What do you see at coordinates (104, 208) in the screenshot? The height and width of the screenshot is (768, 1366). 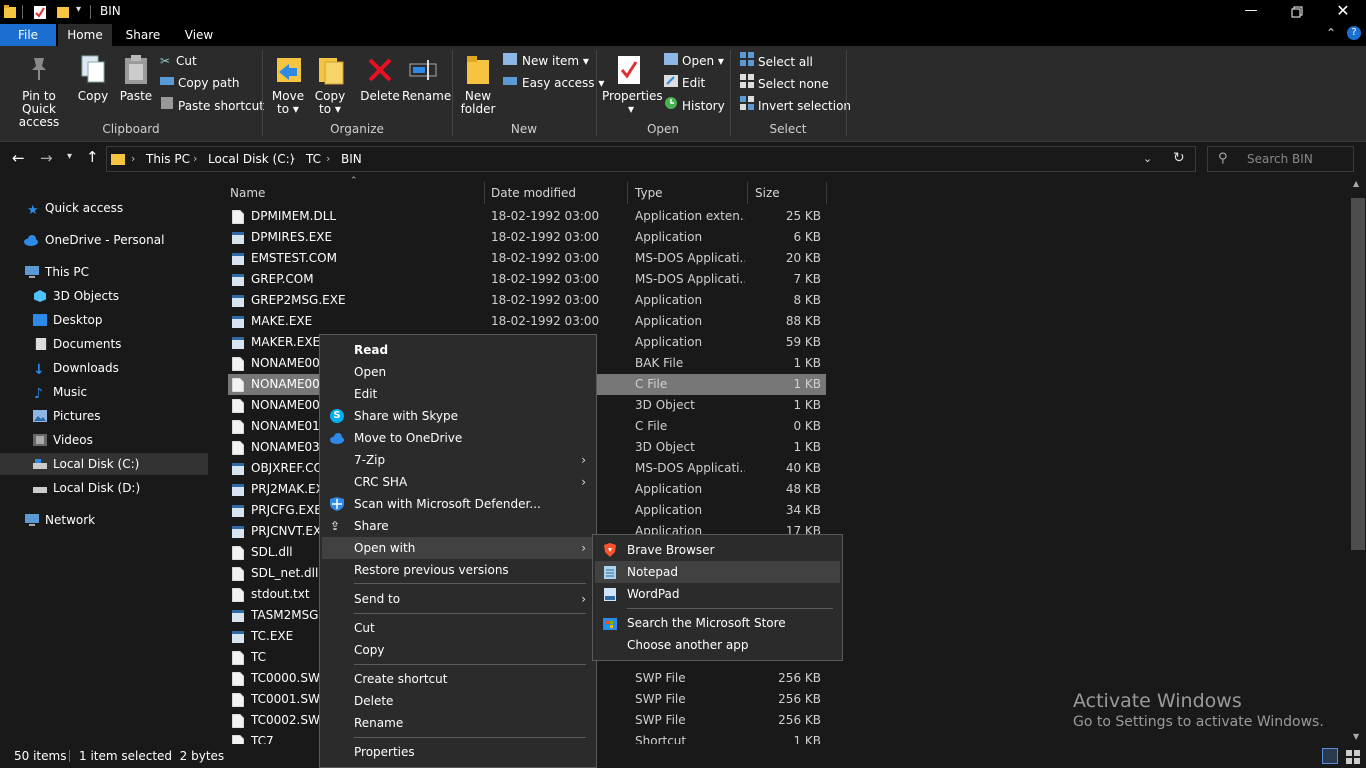 I see `nav-quick-access: ★ Quick access` at bounding box center [104, 208].